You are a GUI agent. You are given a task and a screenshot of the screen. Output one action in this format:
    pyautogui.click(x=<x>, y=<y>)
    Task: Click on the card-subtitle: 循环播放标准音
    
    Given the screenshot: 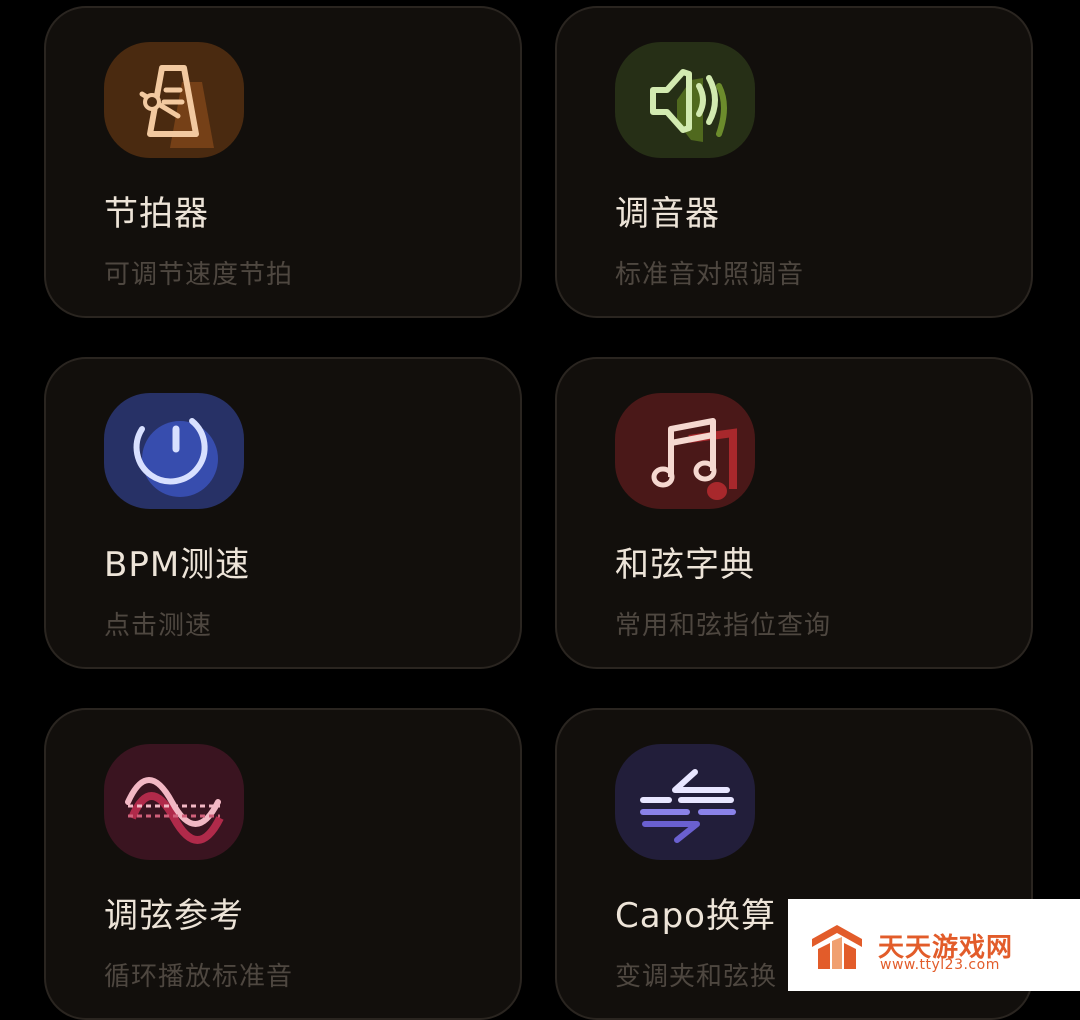 What is the action you would take?
    pyautogui.click(x=199, y=977)
    